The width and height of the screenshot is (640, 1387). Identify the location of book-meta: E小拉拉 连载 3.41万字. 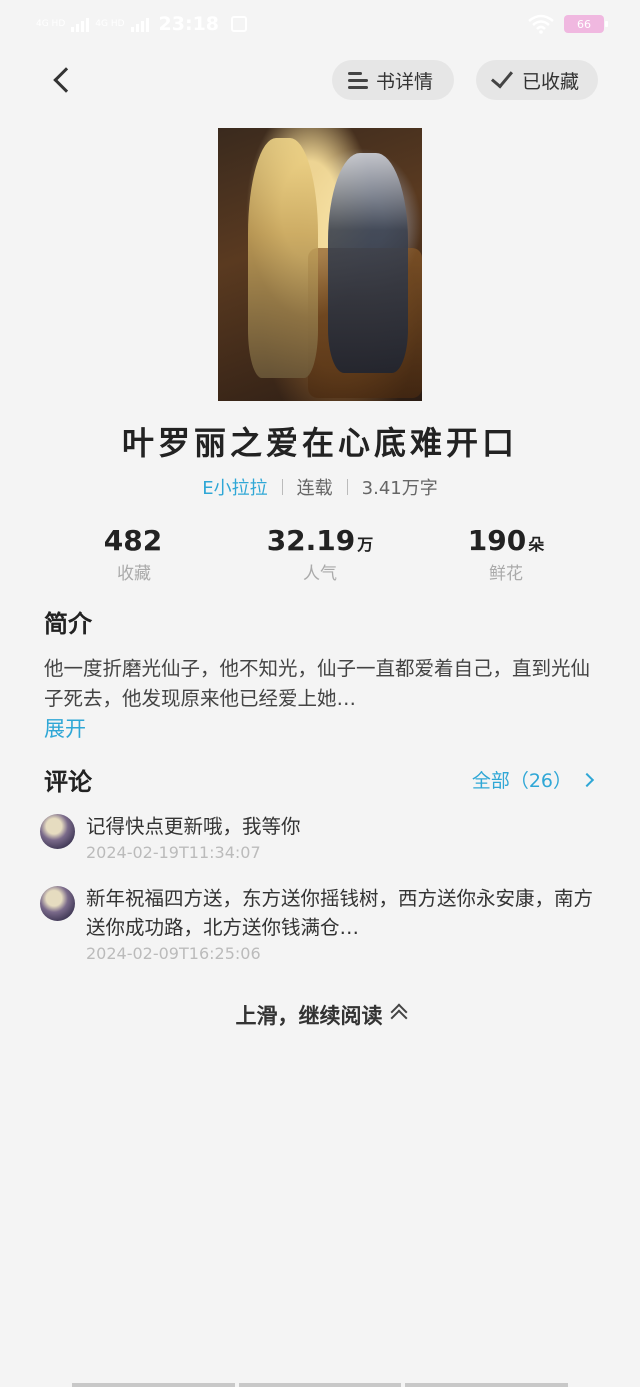
(320, 487).